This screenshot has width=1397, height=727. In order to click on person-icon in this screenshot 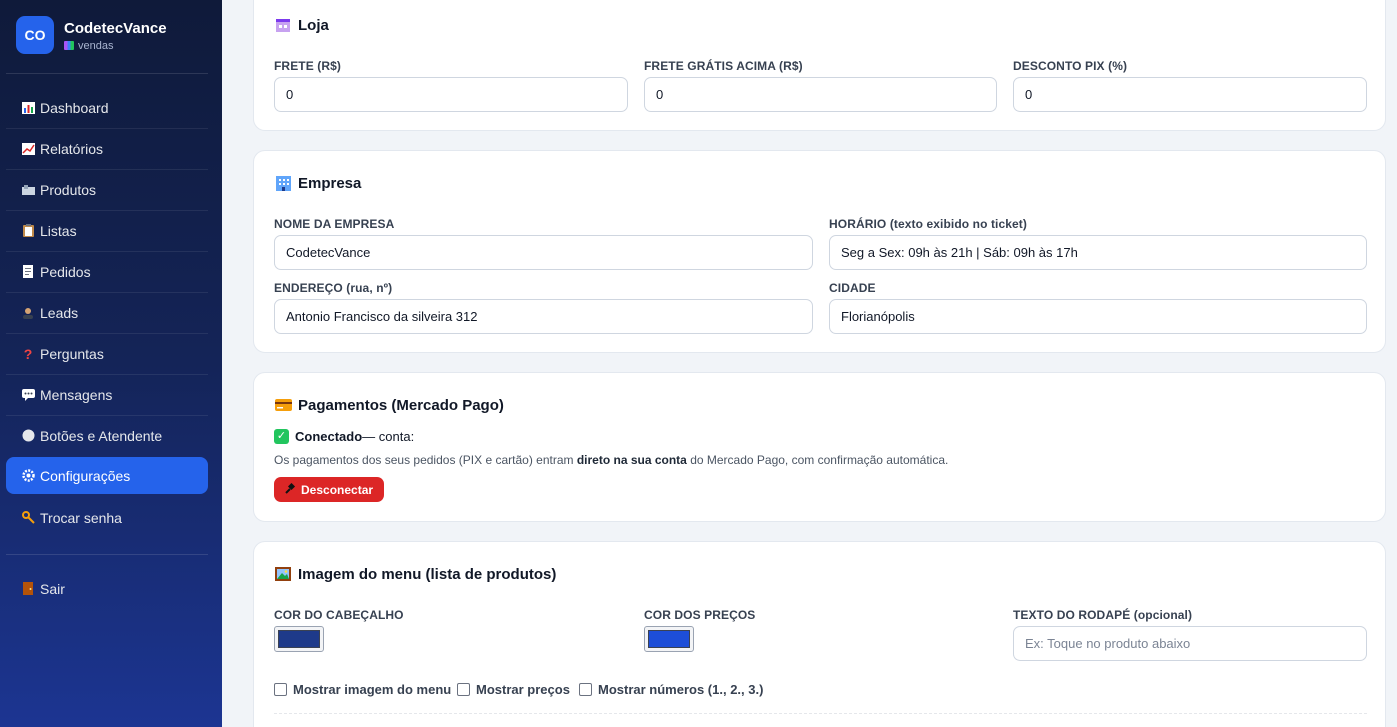, I will do `click(28, 313)`.